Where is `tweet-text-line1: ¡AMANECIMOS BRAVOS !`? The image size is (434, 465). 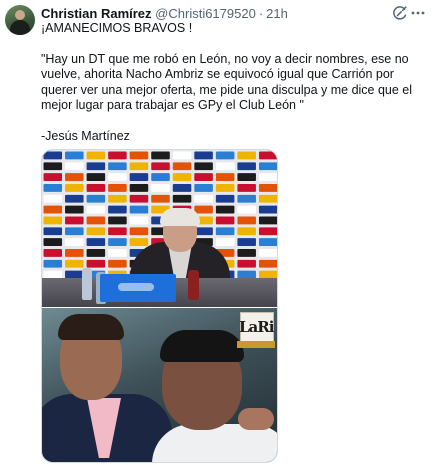
tweet-text-line1: ¡AMANECIMOS BRAVOS ! is located at coordinates (117, 28).